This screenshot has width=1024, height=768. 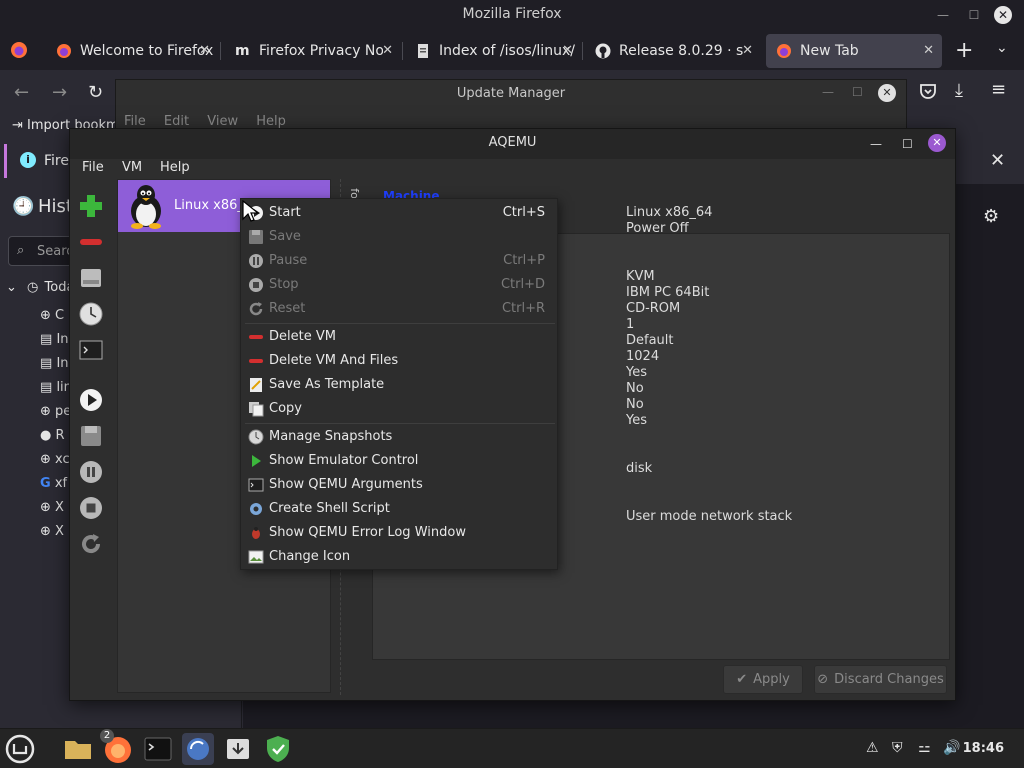 What do you see at coordinates (56, 412) in the screenshot?
I see `history-item: ⊕ pe` at bounding box center [56, 412].